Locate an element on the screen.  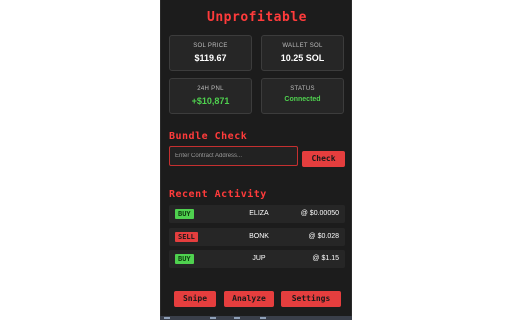
sol-price-card: SOL PRICE $119.67 is located at coordinates (210, 53).